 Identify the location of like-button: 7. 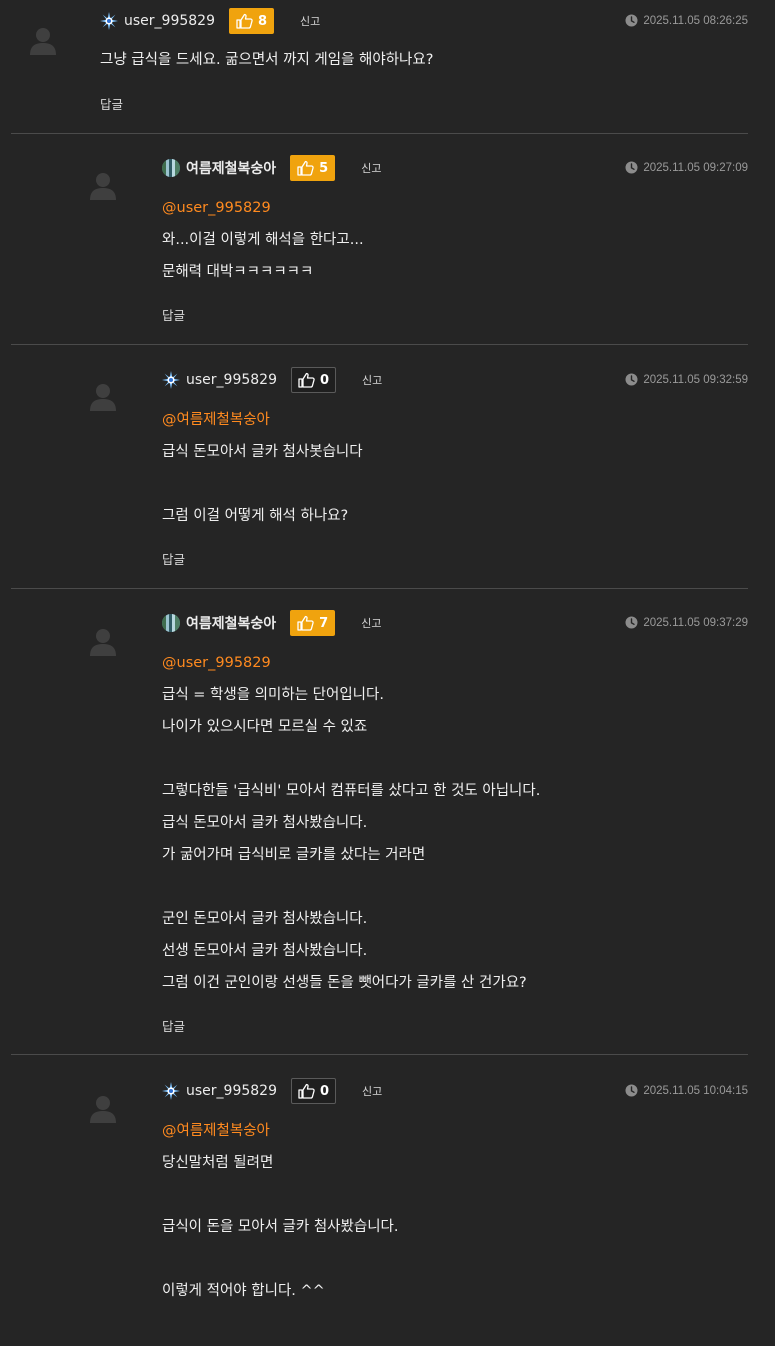
(313, 623).